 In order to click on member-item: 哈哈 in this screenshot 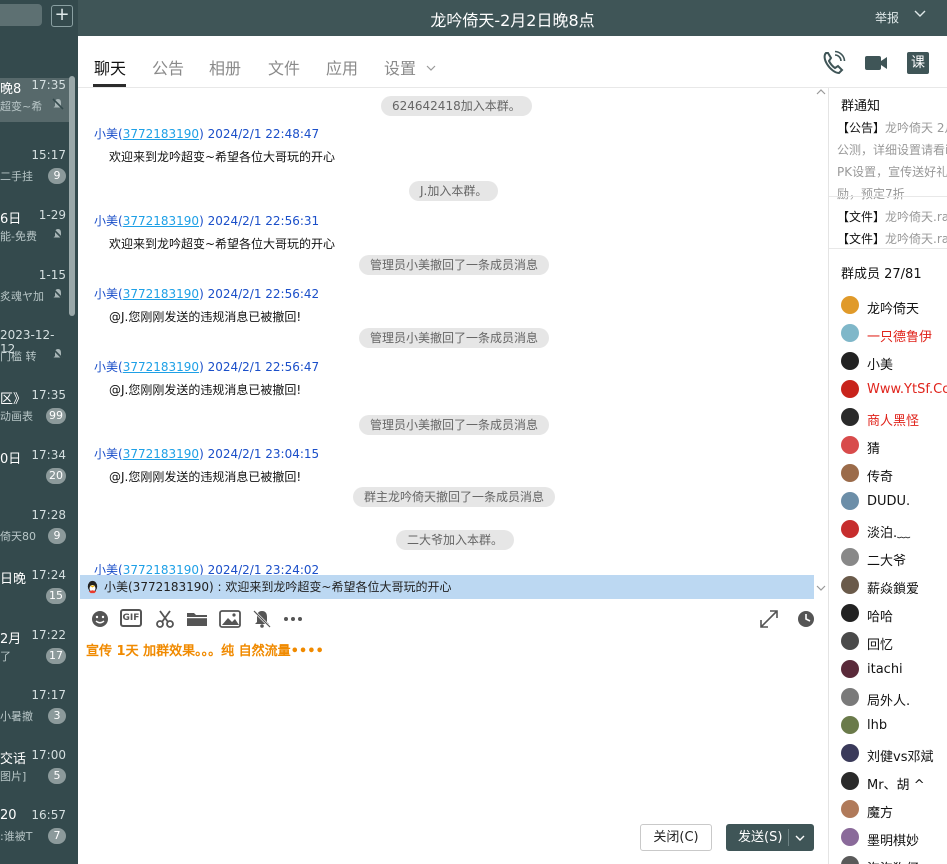, I will do `click(894, 614)`.